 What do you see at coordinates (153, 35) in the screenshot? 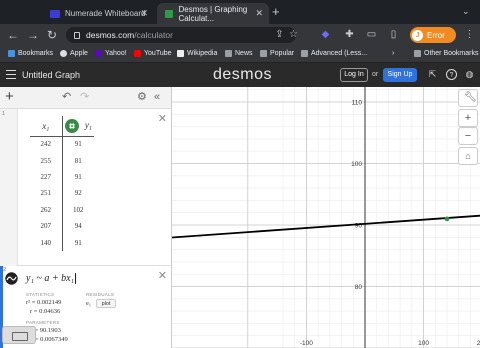
I see `url-path: /calculator` at bounding box center [153, 35].